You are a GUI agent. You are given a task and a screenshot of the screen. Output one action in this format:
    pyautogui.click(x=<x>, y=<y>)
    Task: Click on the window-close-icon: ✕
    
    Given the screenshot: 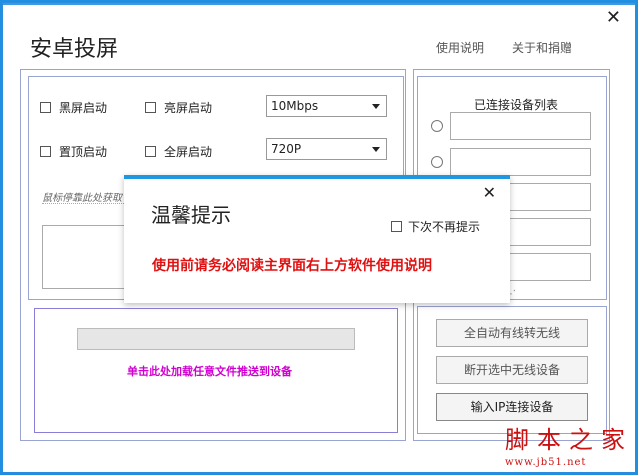 What is the action you would take?
    pyautogui.click(x=613, y=18)
    